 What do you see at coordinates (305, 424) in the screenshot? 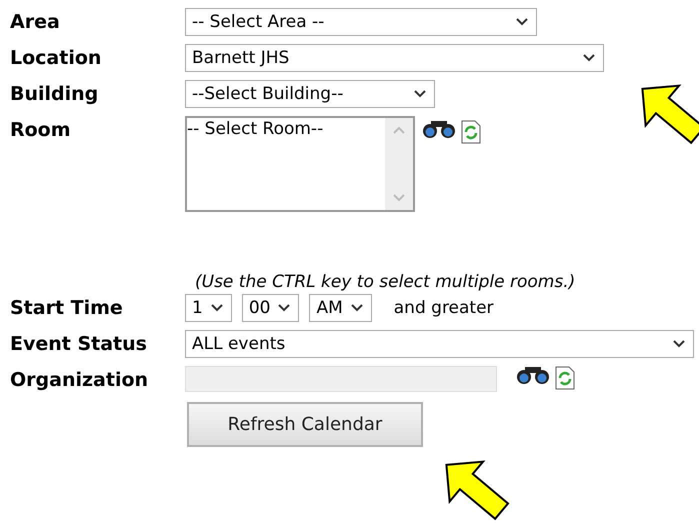
I see `refresh-calendar-button: Refresh Calendar` at bounding box center [305, 424].